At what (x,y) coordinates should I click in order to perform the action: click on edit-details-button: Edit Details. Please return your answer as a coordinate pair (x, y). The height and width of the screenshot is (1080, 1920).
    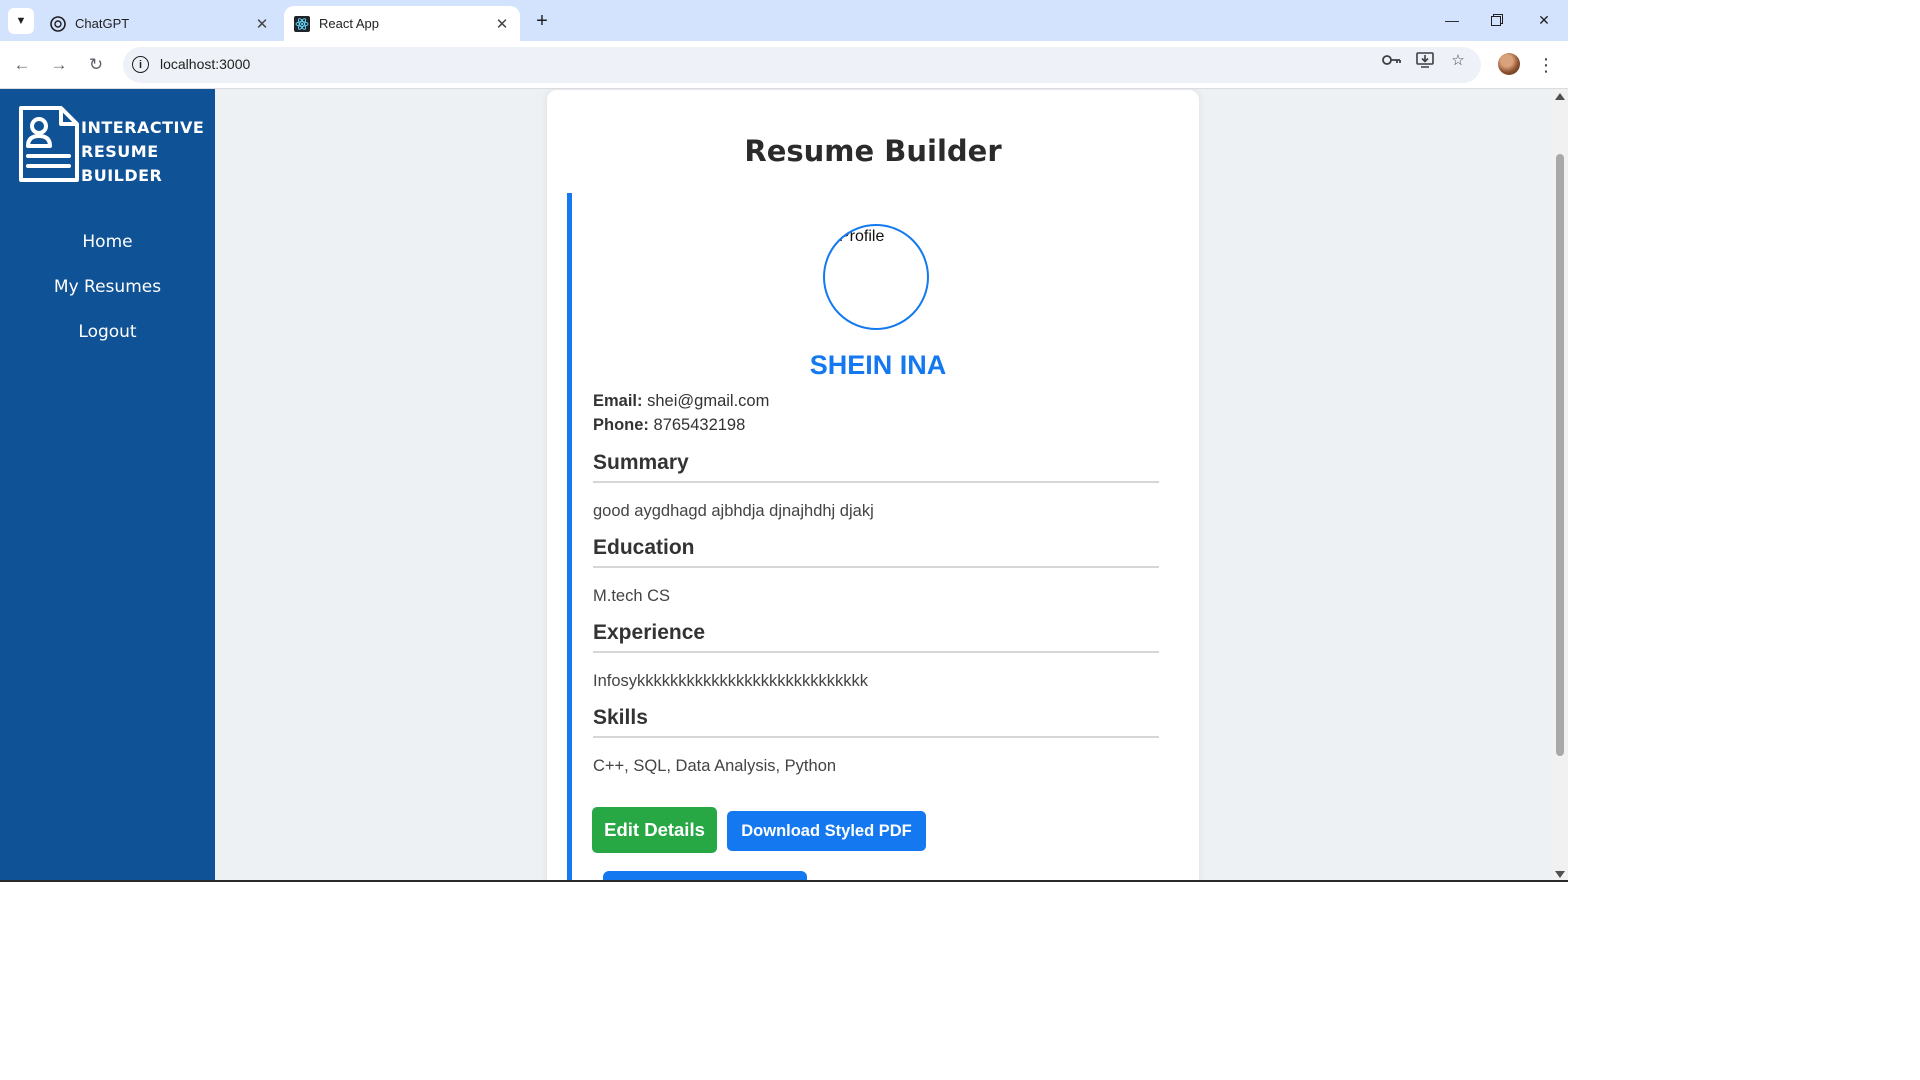
    Looking at the image, I should click on (654, 830).